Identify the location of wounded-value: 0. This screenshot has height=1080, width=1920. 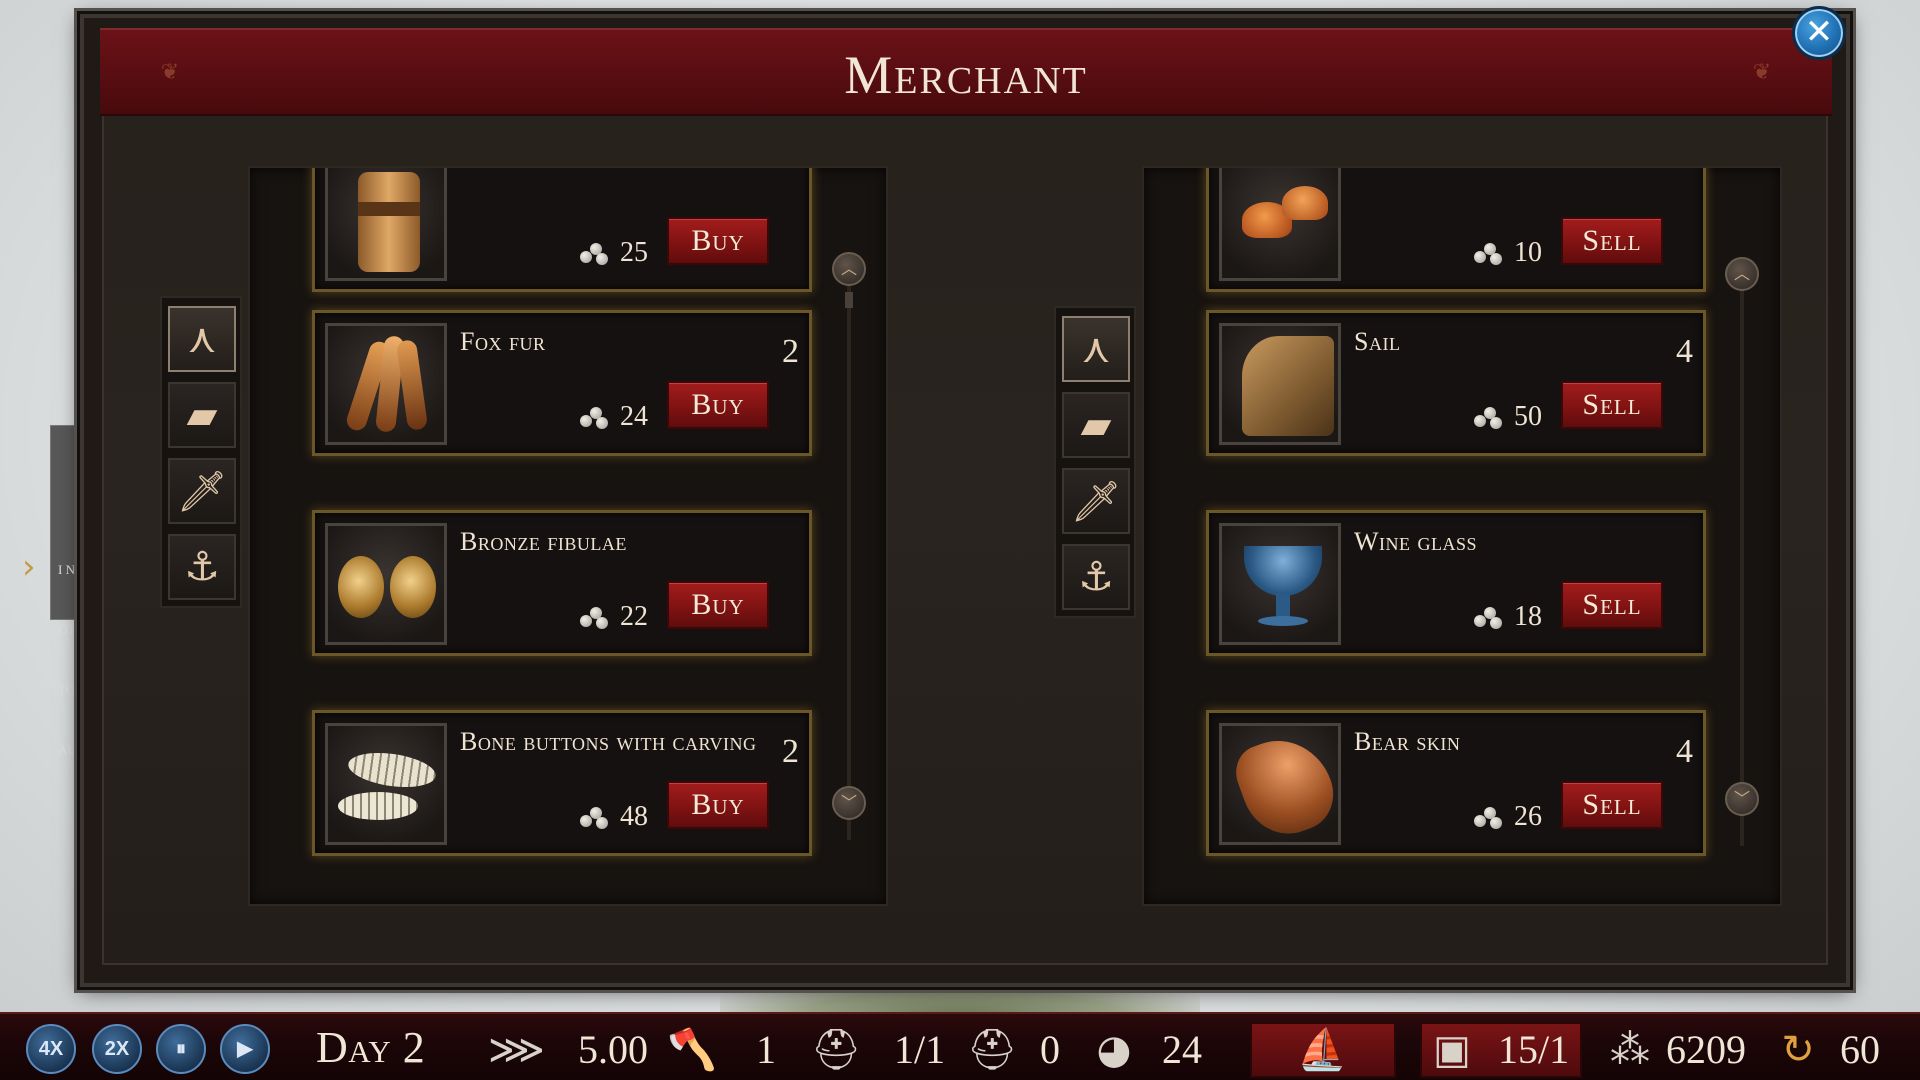
(1050, 1049).